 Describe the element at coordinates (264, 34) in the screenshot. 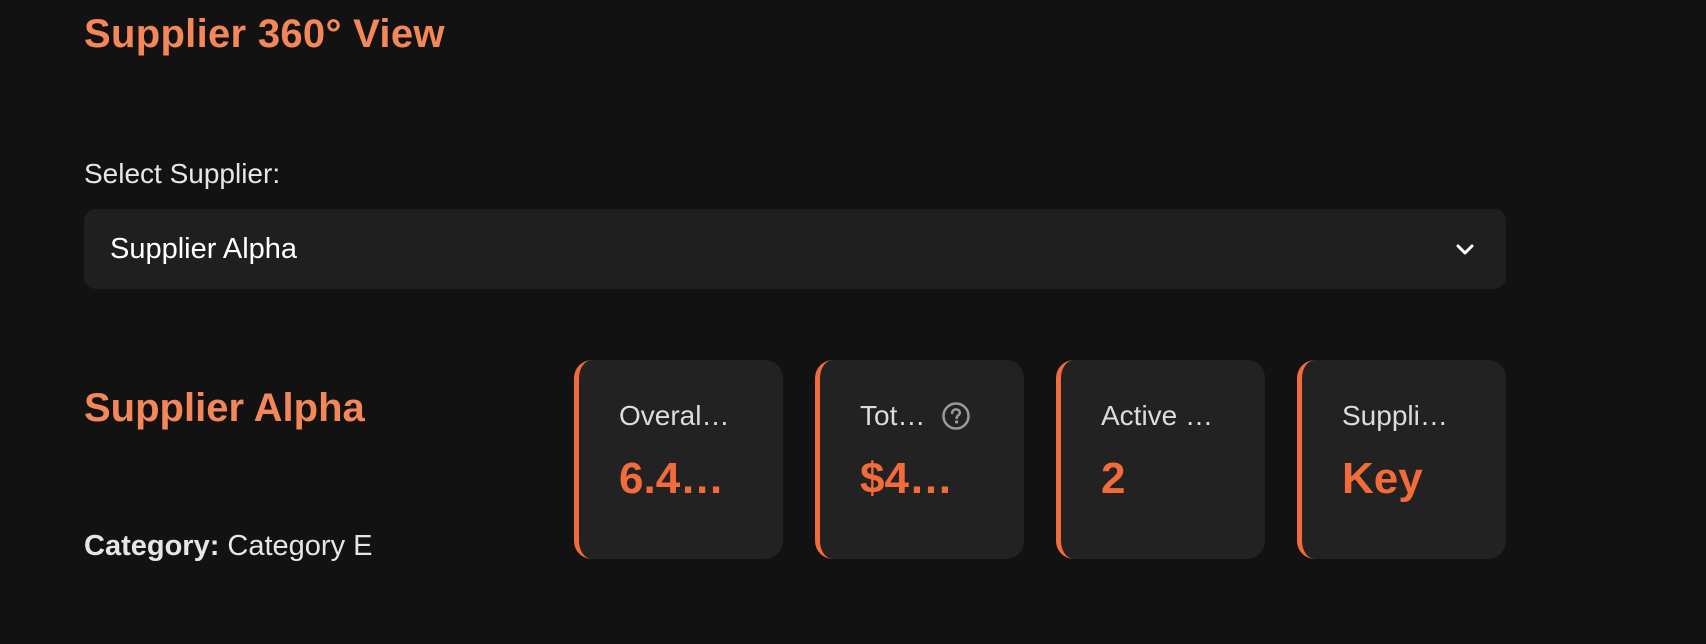

I see `page-title: Supplier 360° View` at that location.